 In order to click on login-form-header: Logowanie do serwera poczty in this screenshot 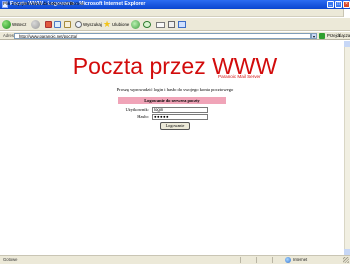, I will do `click(172, 100)`.